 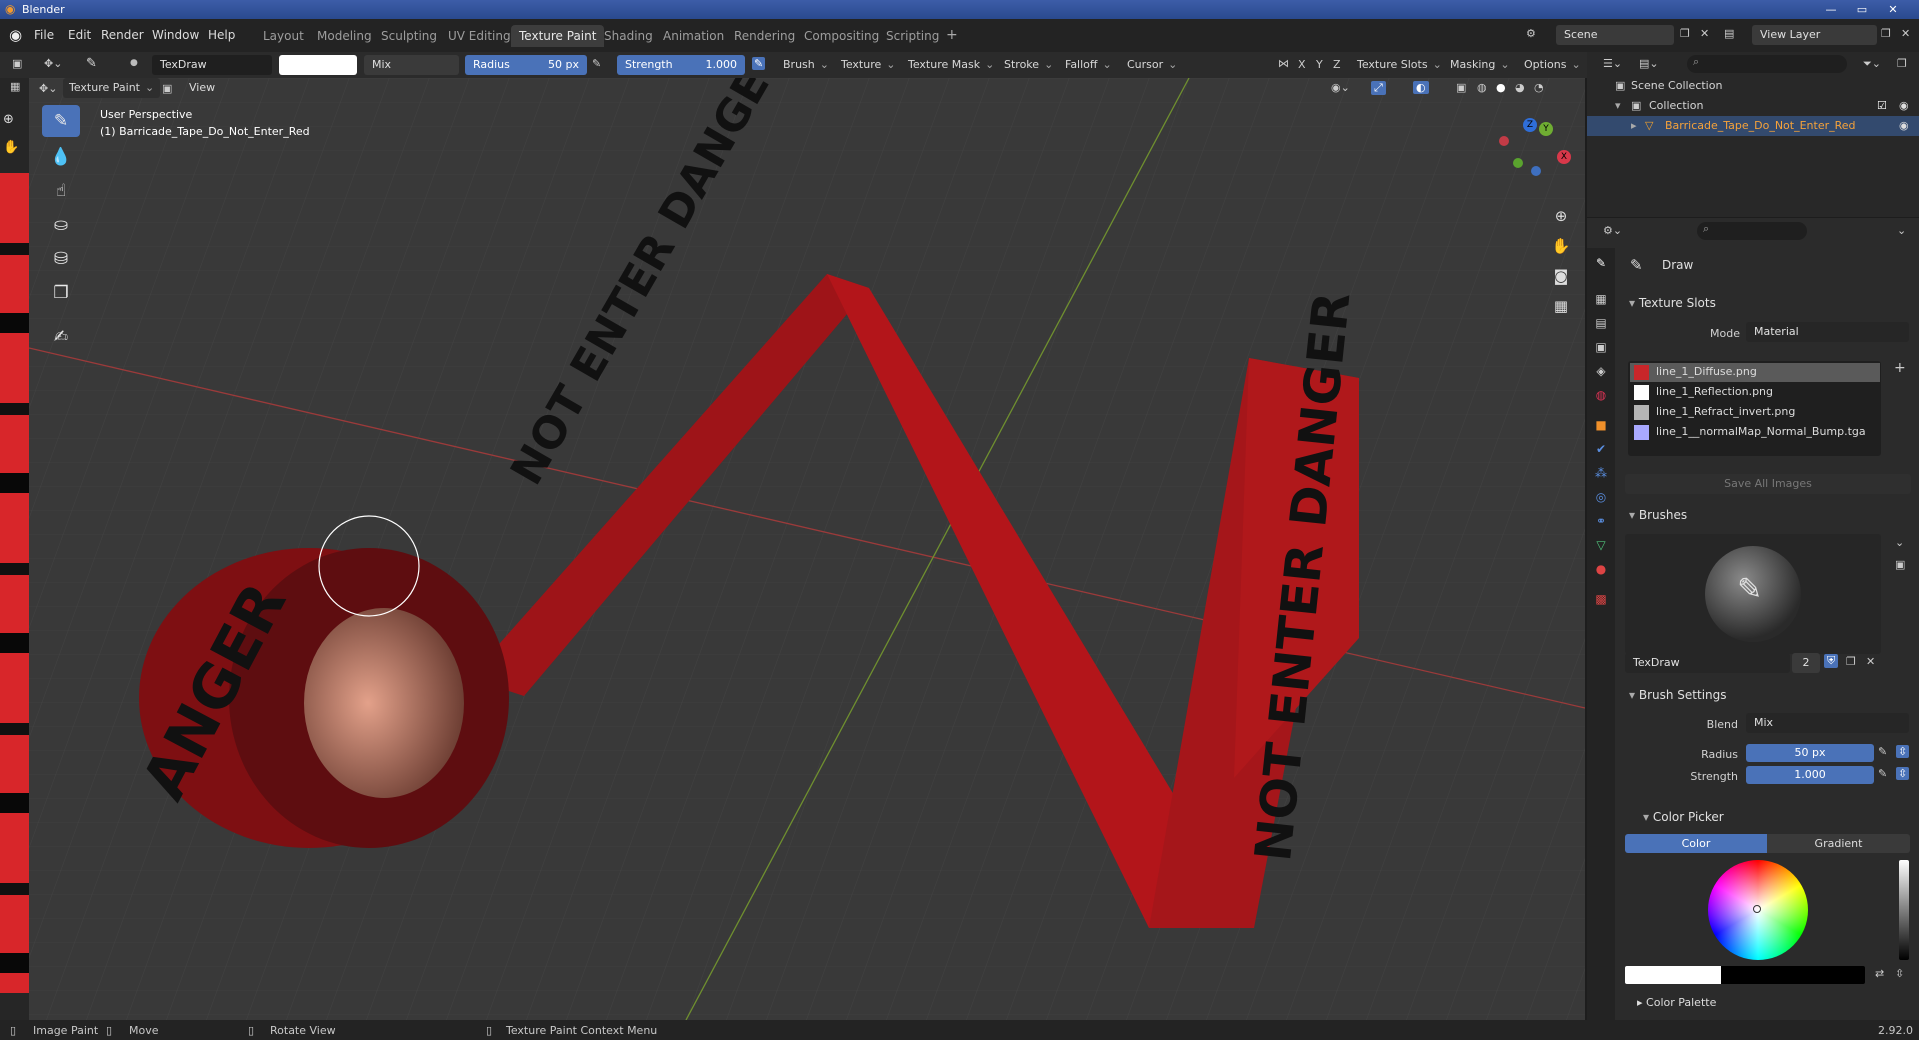 I want to click on new-scene-icon: ❐, so click(x=1685, y=33).